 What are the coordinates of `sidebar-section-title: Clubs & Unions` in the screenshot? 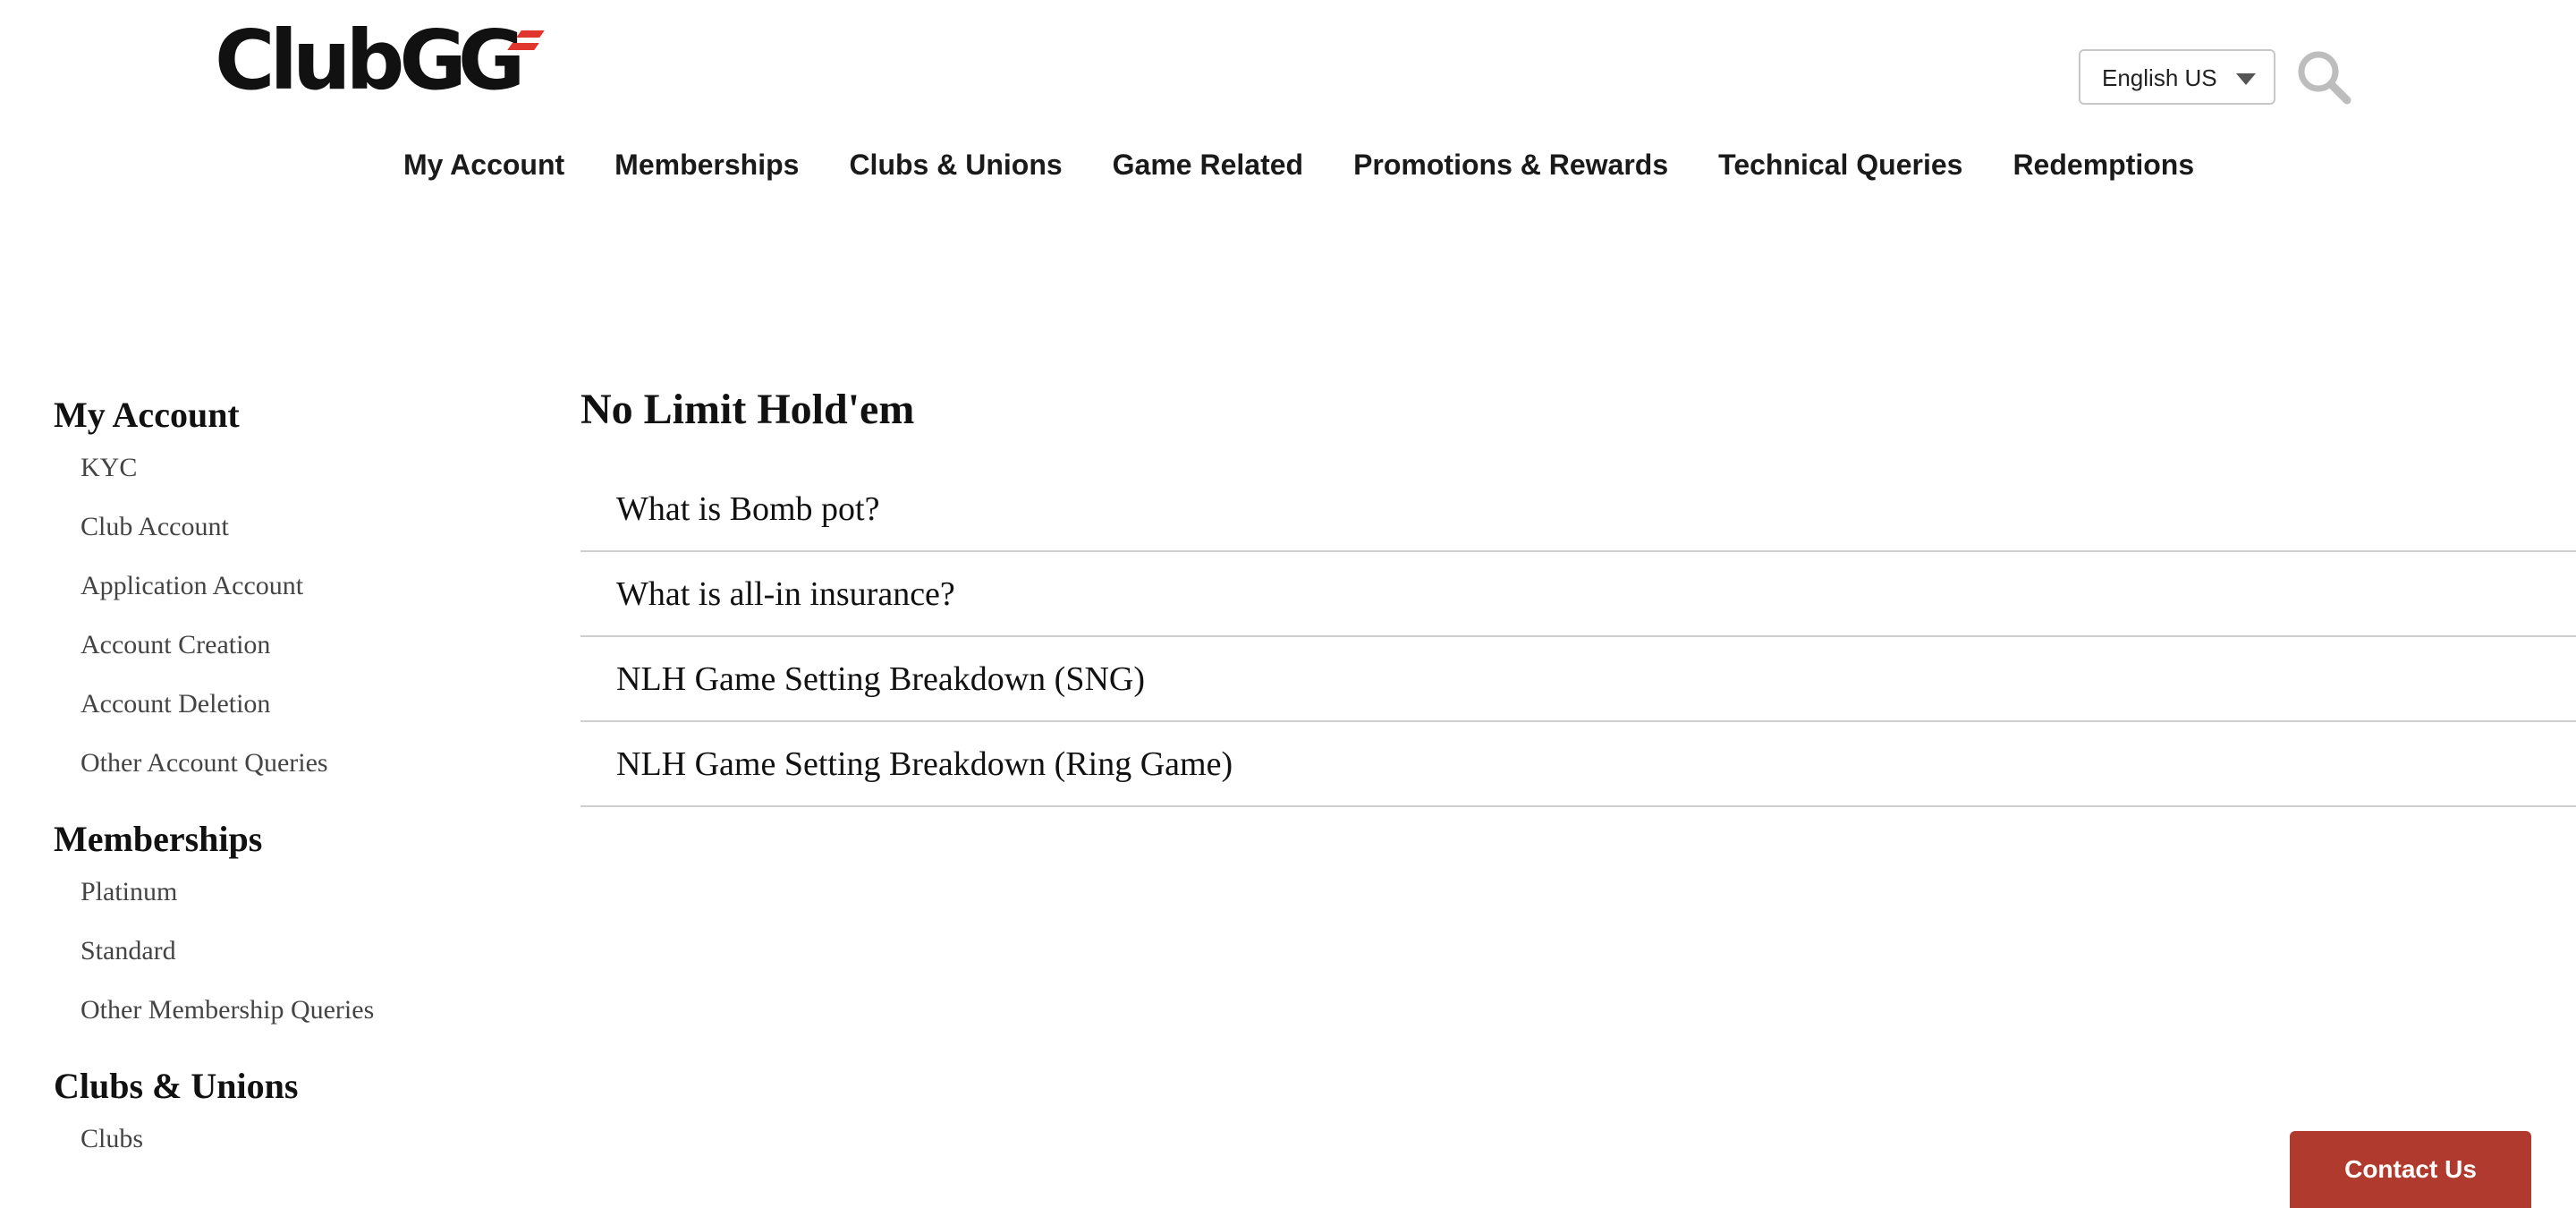 It's located at (286, 1086).